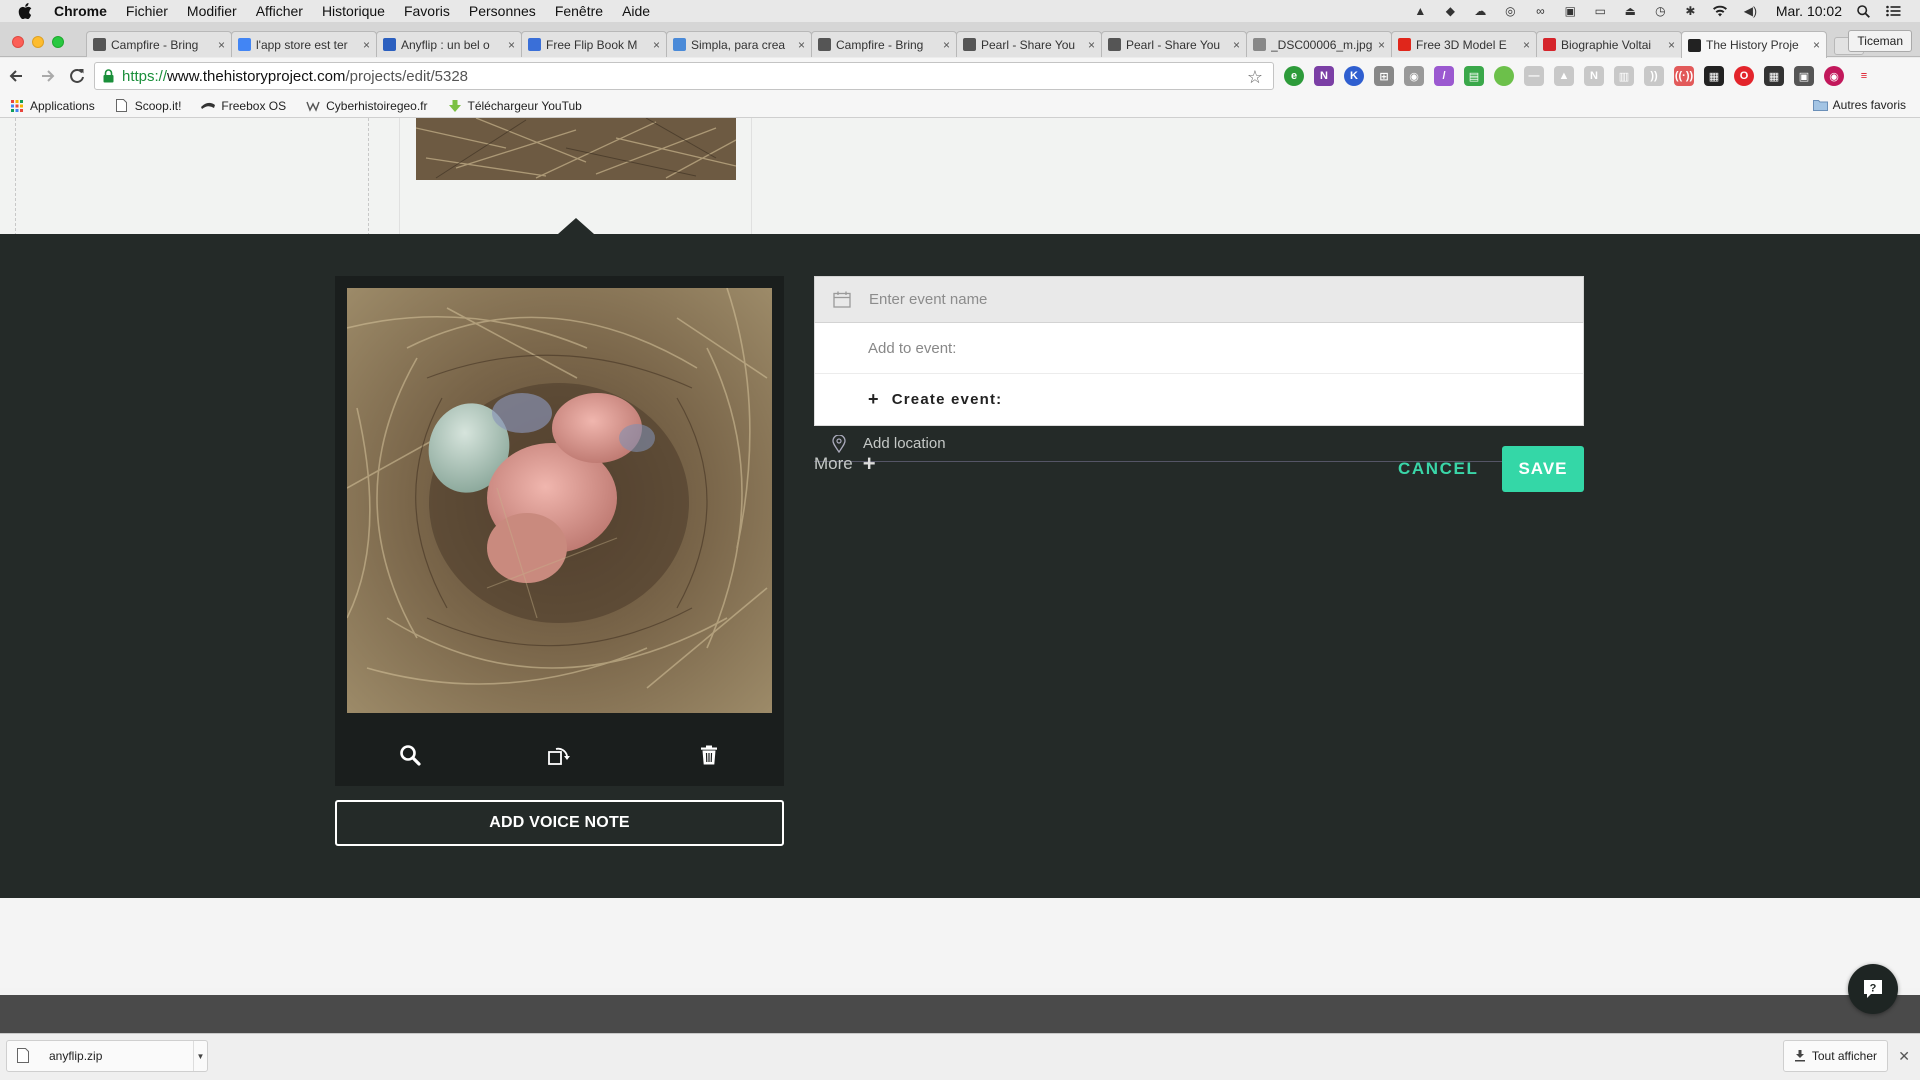 The width and height of the screenshot is (1920, 1080). Describe the element at coordinates (427, 11) in the screenshot. I see `menu-favoris: Favoris` at that location.